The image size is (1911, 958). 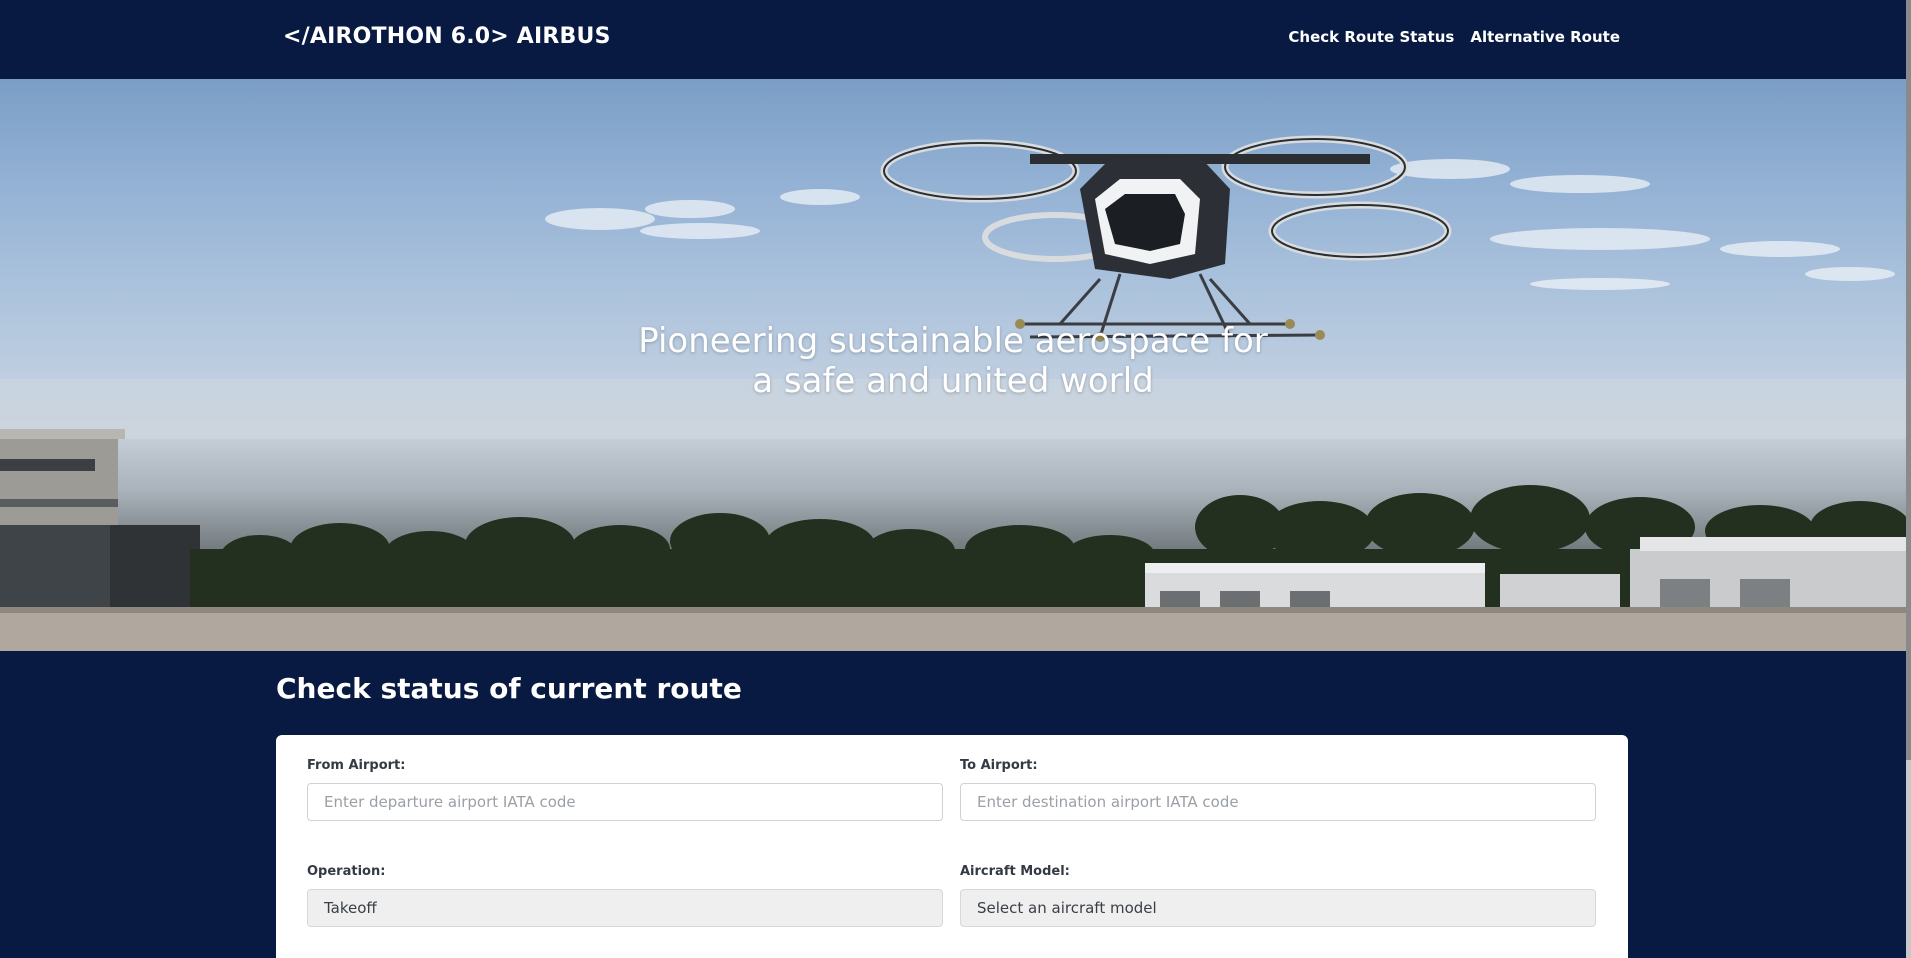 What do you see at coordinates (509, 688) in the screenshot?
I see `route-check-title: Check status of current route` at bounding box center [509, 688].